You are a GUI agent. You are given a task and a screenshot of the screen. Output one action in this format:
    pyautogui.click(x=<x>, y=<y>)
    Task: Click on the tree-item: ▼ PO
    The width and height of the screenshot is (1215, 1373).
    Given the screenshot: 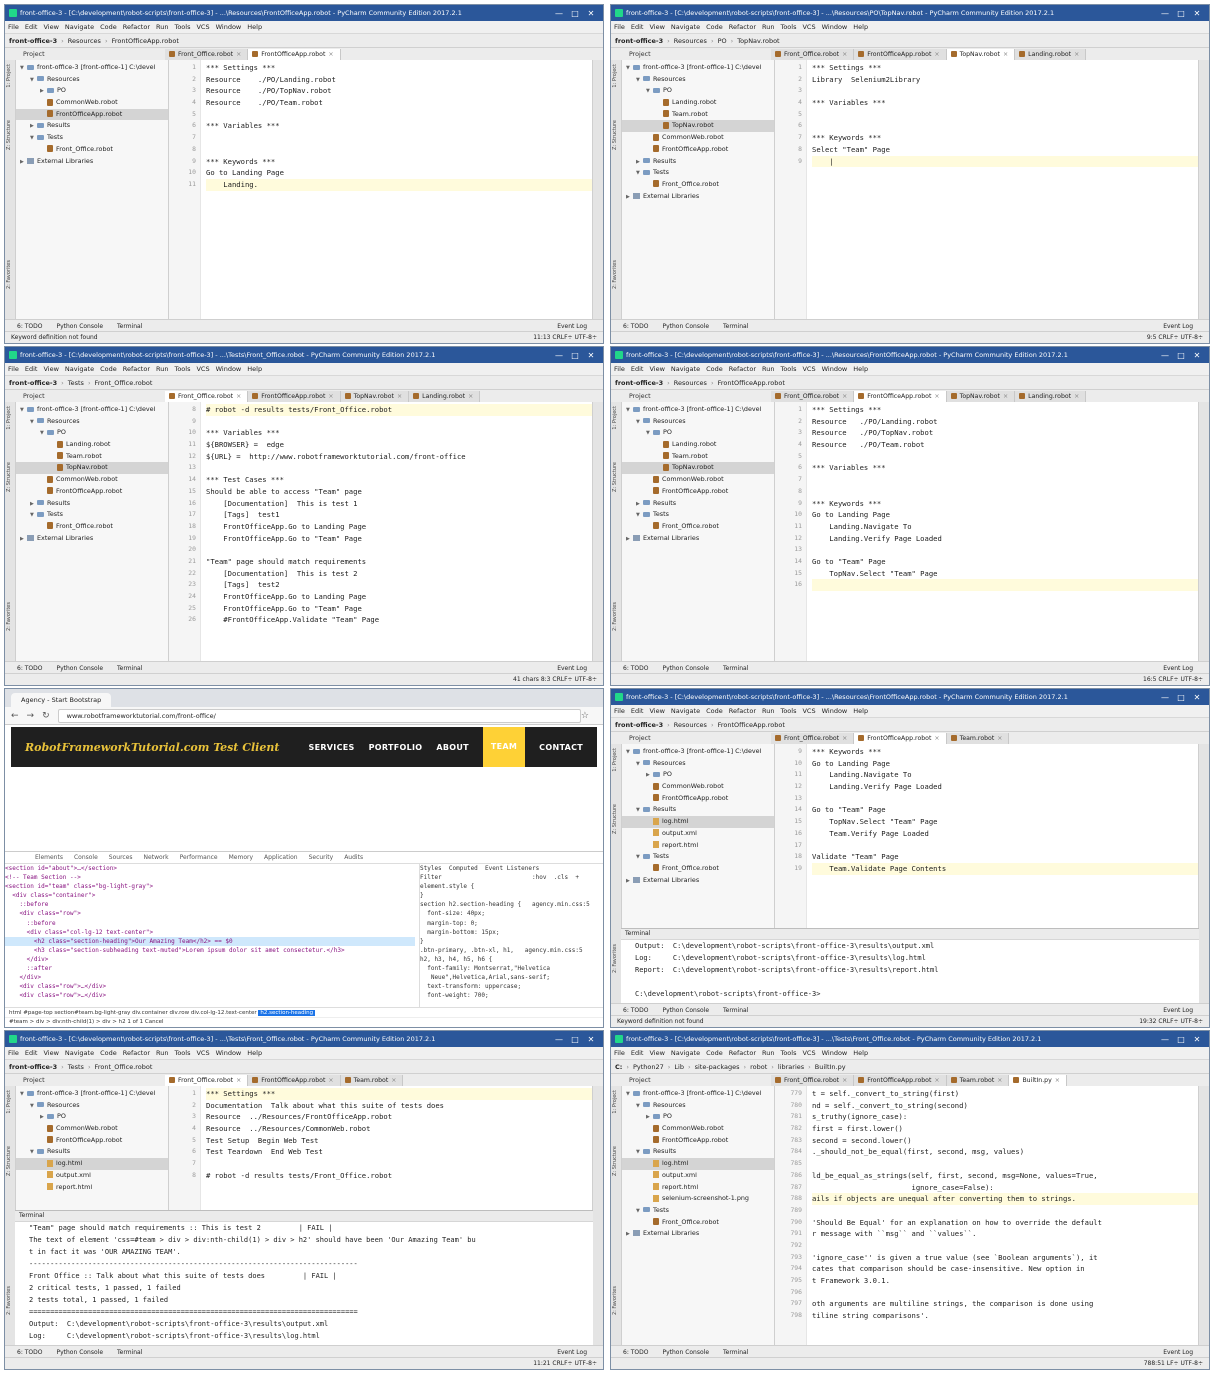 What is the action you would take?
    pyautogui.click(x=698, y=91)
    